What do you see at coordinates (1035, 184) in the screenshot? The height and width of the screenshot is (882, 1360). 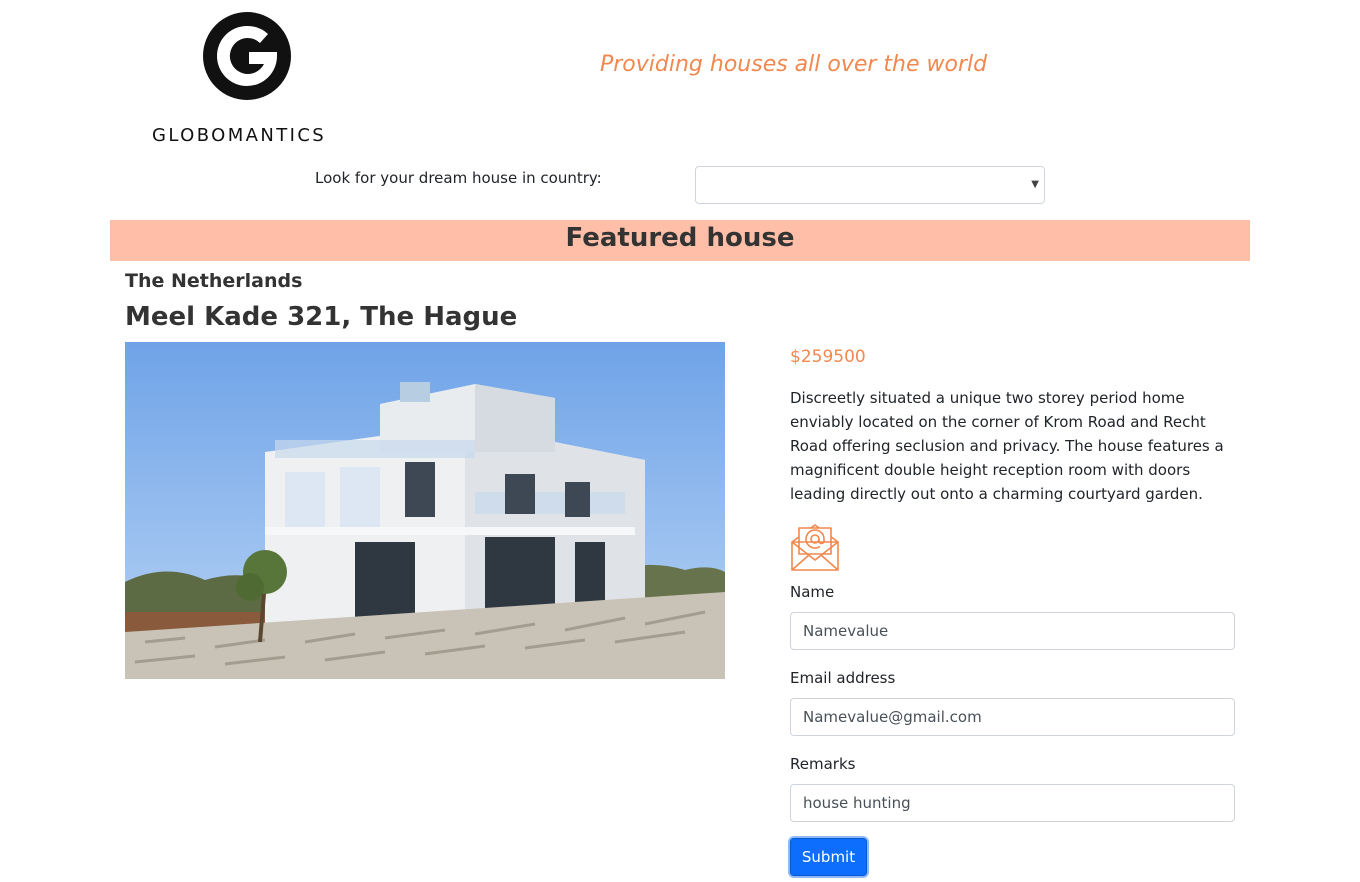 I see `chevron-down-icon: ▼` at bounding box center [1035, 184].